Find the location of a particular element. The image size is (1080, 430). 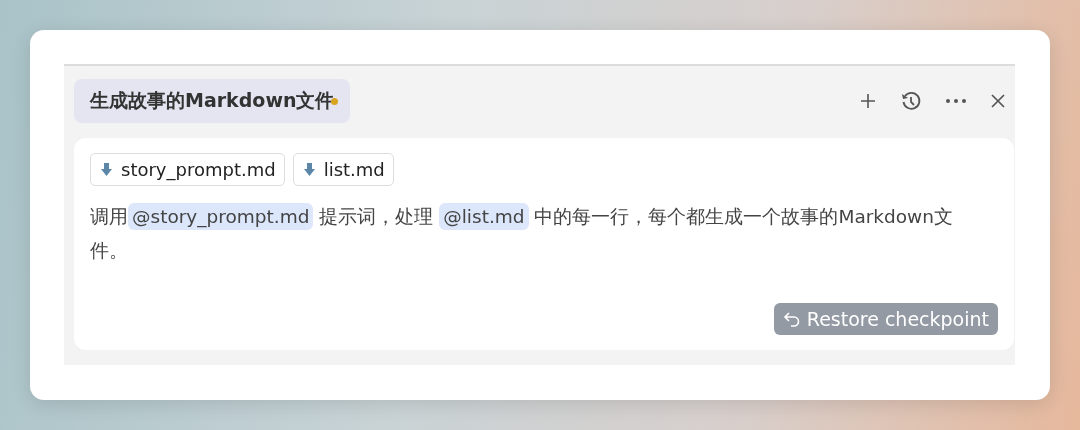

message-text: 调用 @story_prompt.md 提示词，处理 @list.md 中的每一行，每个都生成一个故事的Markdown文件。 is located at coordinates (540, 234).